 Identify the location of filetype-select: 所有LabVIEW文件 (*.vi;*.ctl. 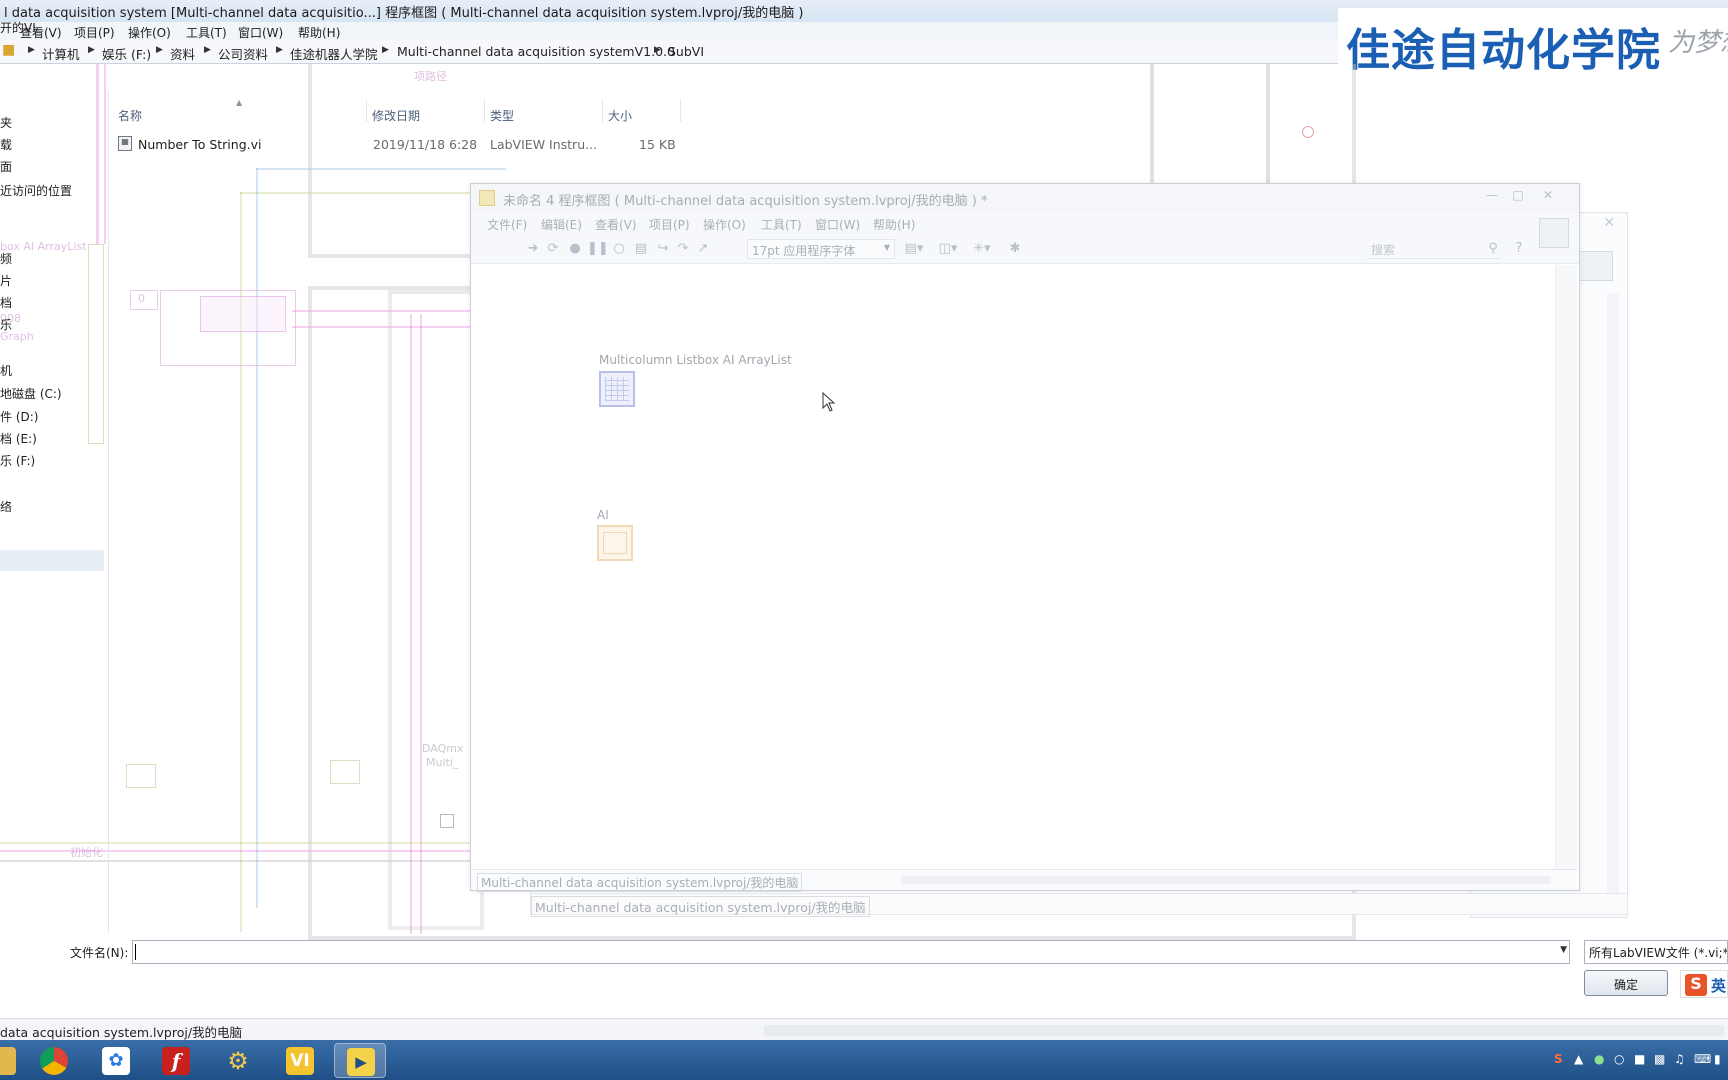
(1656, 952).